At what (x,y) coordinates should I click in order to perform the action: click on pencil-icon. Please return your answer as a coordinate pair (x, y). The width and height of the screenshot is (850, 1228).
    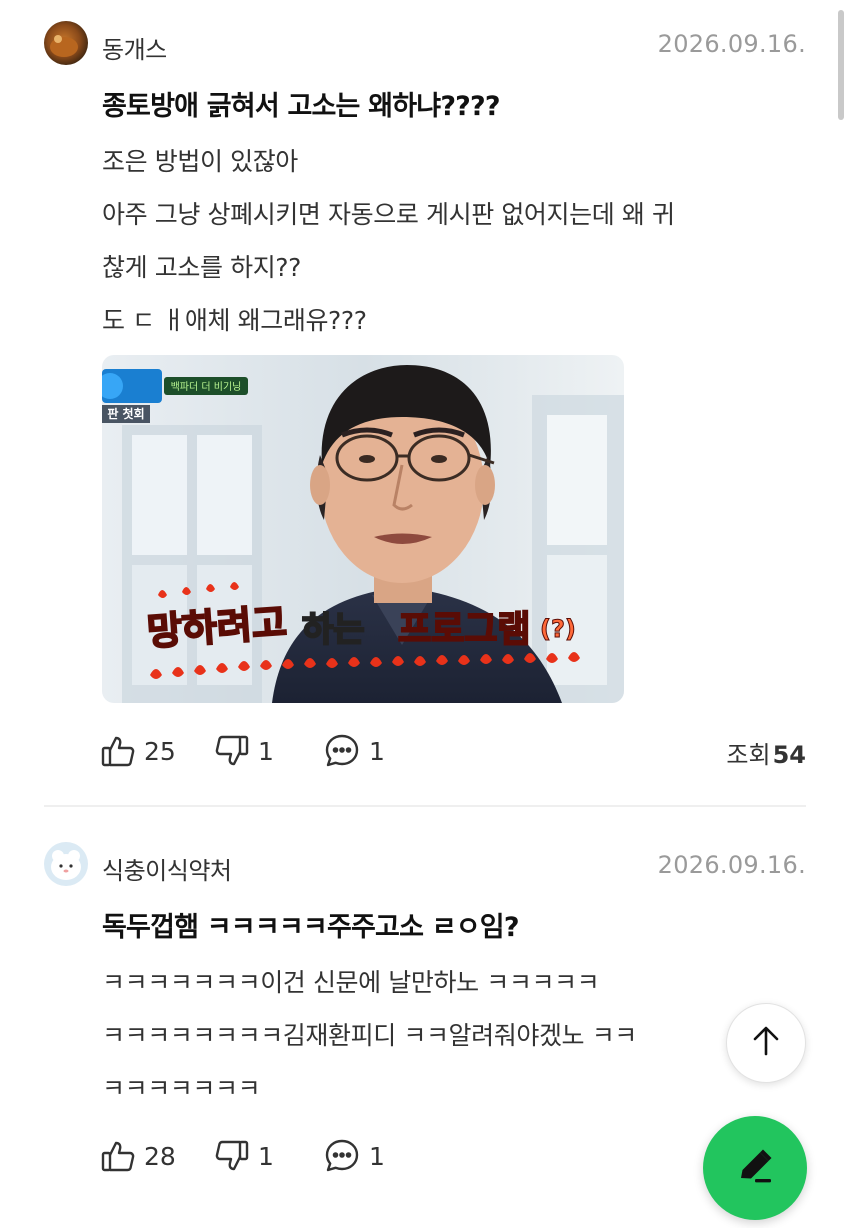
    Looking at the image, I should click on (755, 1168).